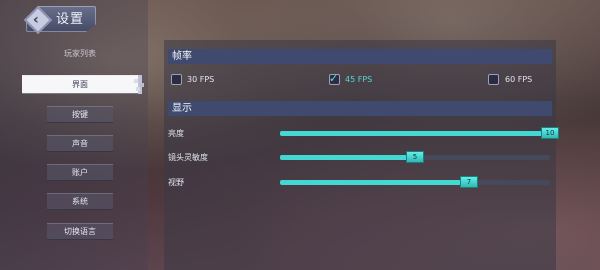 The height and width of the screenshot is (270, 600). What do you see at coordinates (70, 19) in the screenshot?
I see `page-title: 设置` at bounding box center [70, 19].